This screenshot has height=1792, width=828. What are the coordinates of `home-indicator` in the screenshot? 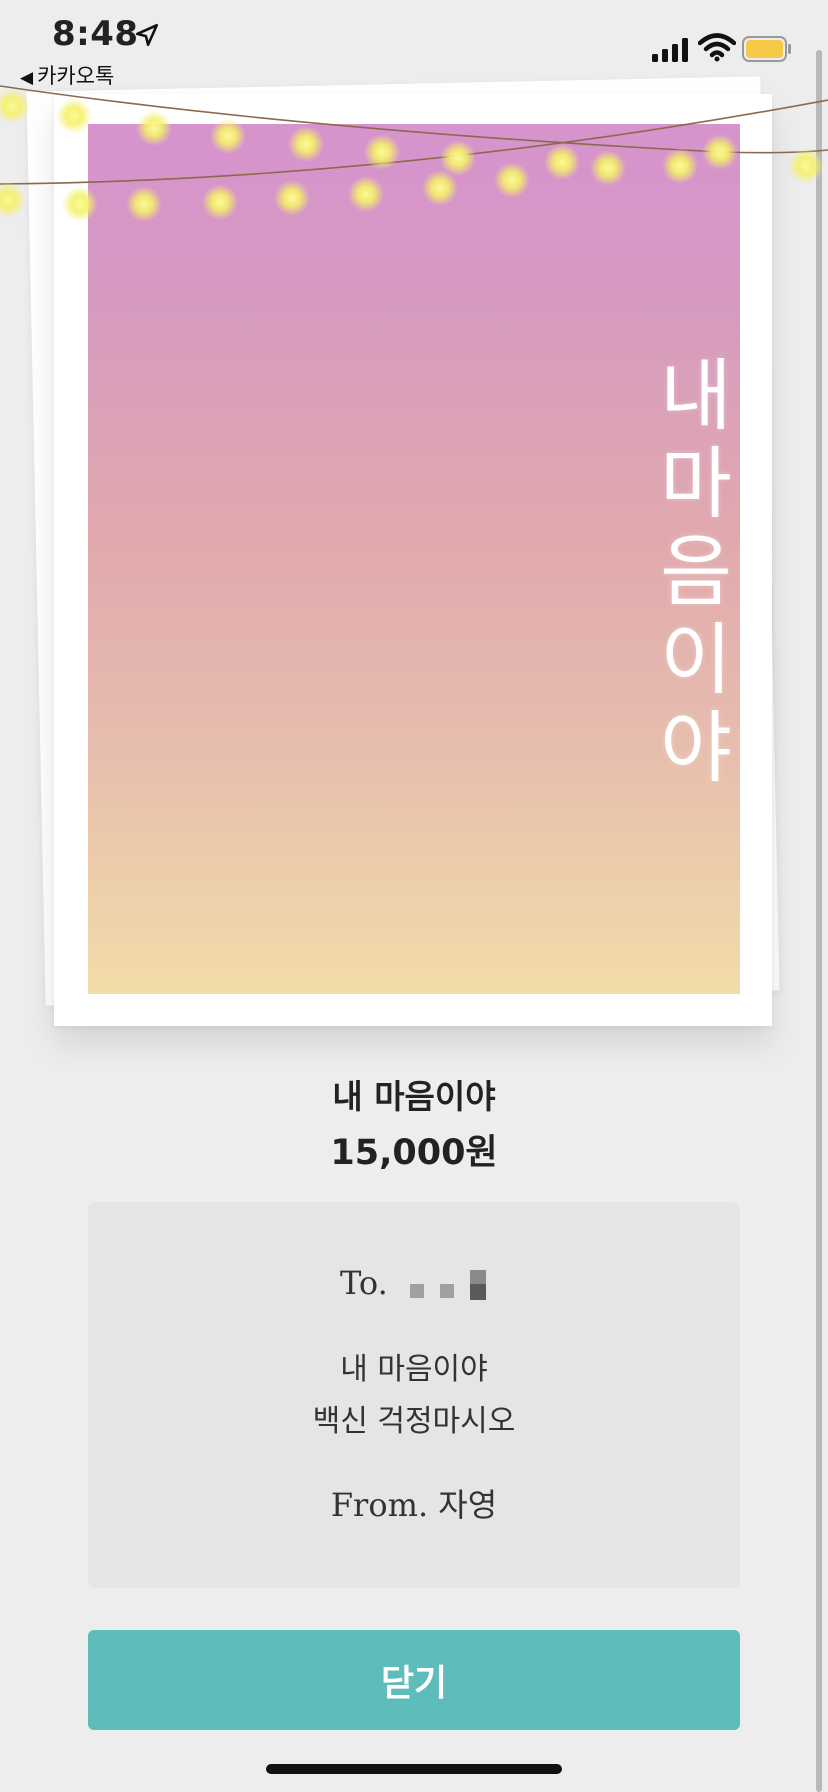 It's located at (414, 1769).